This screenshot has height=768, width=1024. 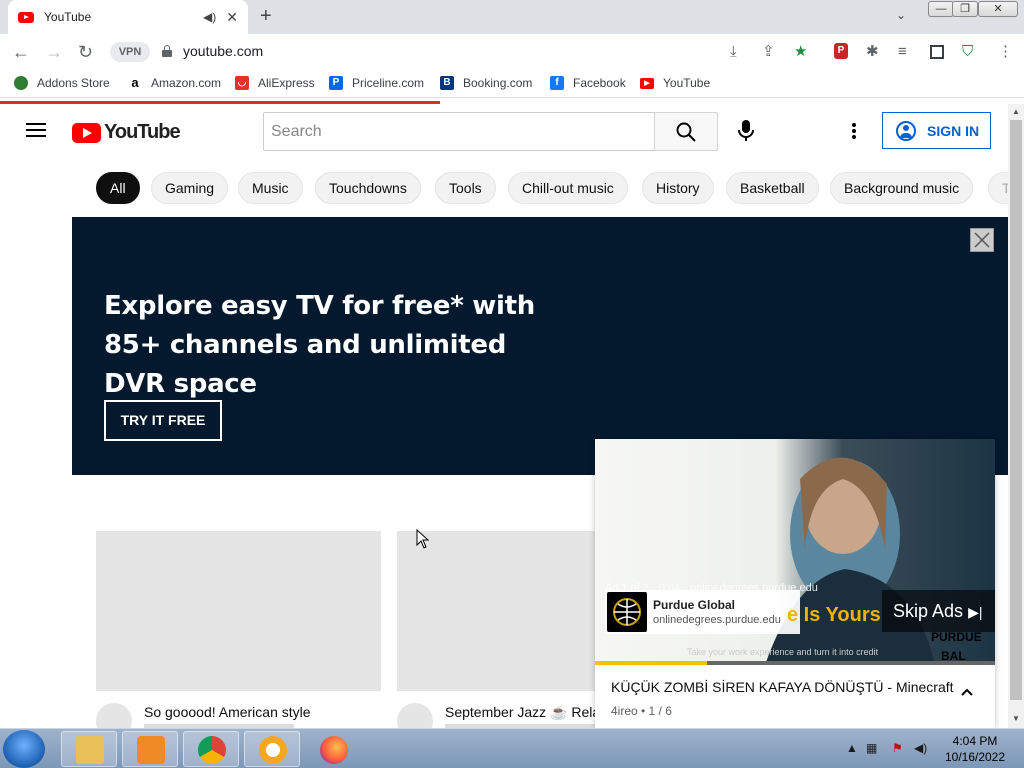 What do you see at coordinates (746, 131) in the screenshot?
I see `microphone-icon` at bounding box center [746, 131].